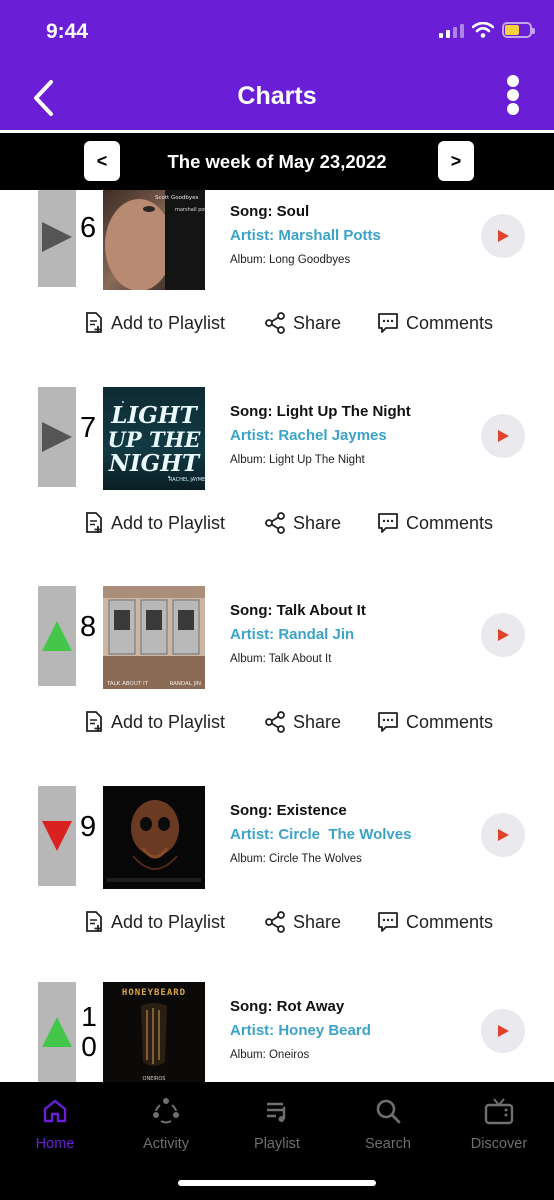 Image resolution: width=554 pixels, height=1200 pixels. I want to click on album-art: LIGHT UP THE NIGHT RACHEL JAYMES, so click(154, 438).